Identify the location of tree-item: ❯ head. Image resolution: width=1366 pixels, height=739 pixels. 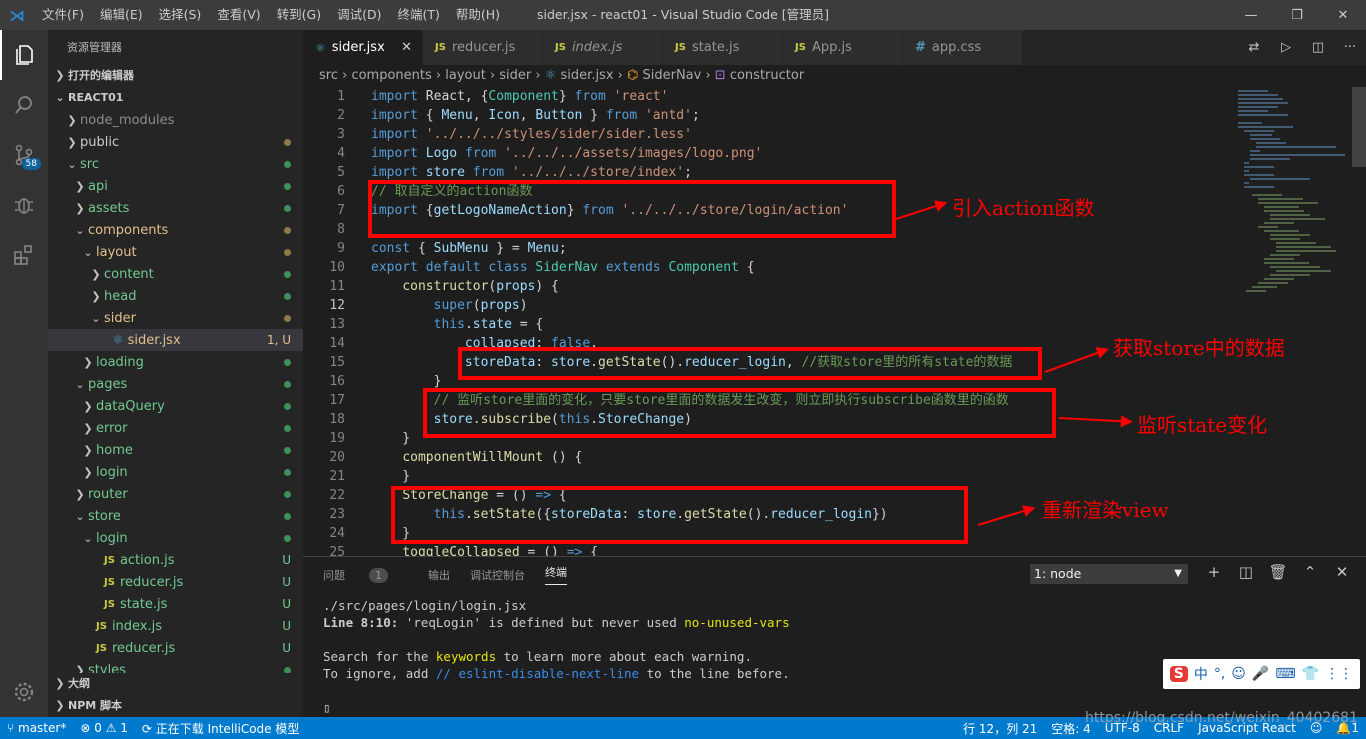
(175, 296).